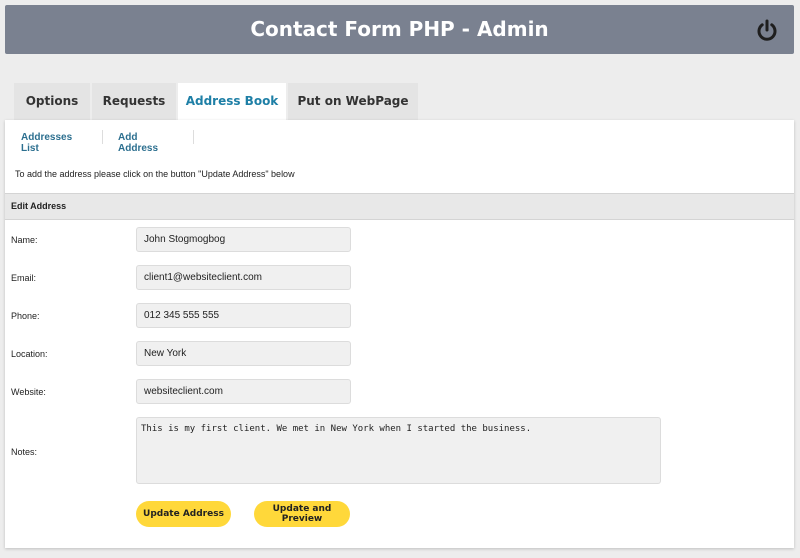 The width and height of the screenshot is (800, 558). Describe the element at coordinates (353, 101) in the screenshot. I see `tab-put-on-webpage: Put on WebPage` at that location.